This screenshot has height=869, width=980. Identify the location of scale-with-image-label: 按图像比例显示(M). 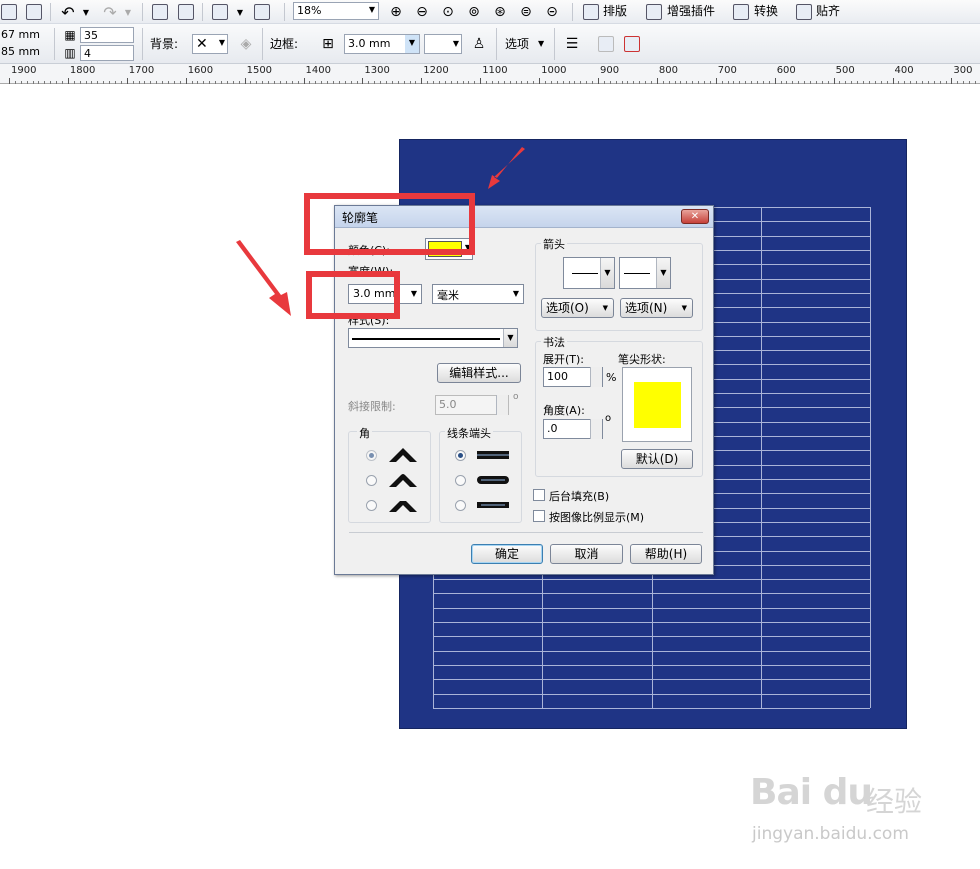
(597, 517).